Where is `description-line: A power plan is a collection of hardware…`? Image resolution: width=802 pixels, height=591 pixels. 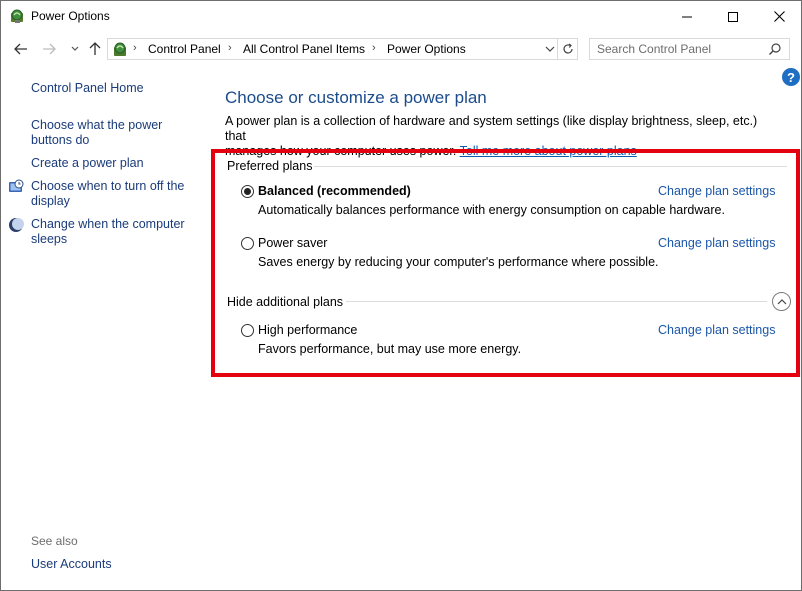
description-line: A power plan is a collection of hardware… is located at coordinates (491, 128).